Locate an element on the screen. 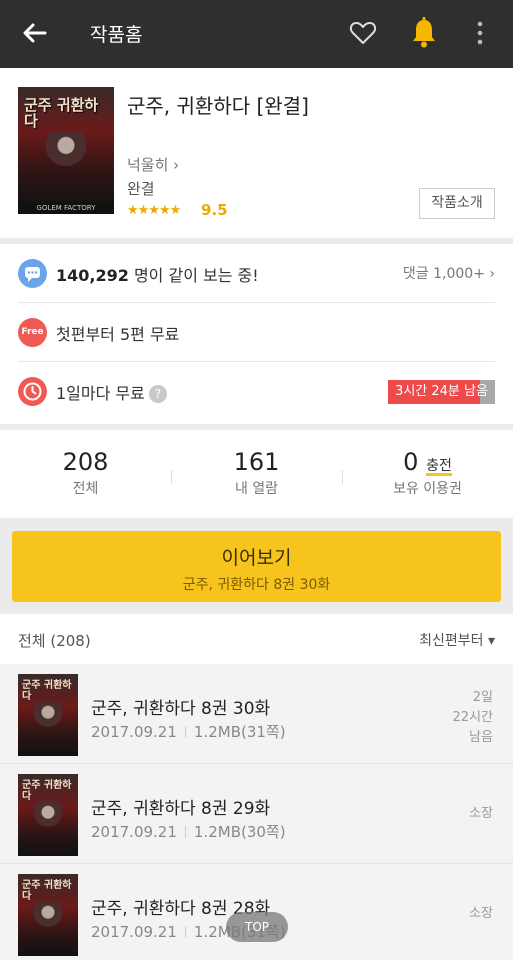  total-count-number: 208 is located at coordinates (85, 462).